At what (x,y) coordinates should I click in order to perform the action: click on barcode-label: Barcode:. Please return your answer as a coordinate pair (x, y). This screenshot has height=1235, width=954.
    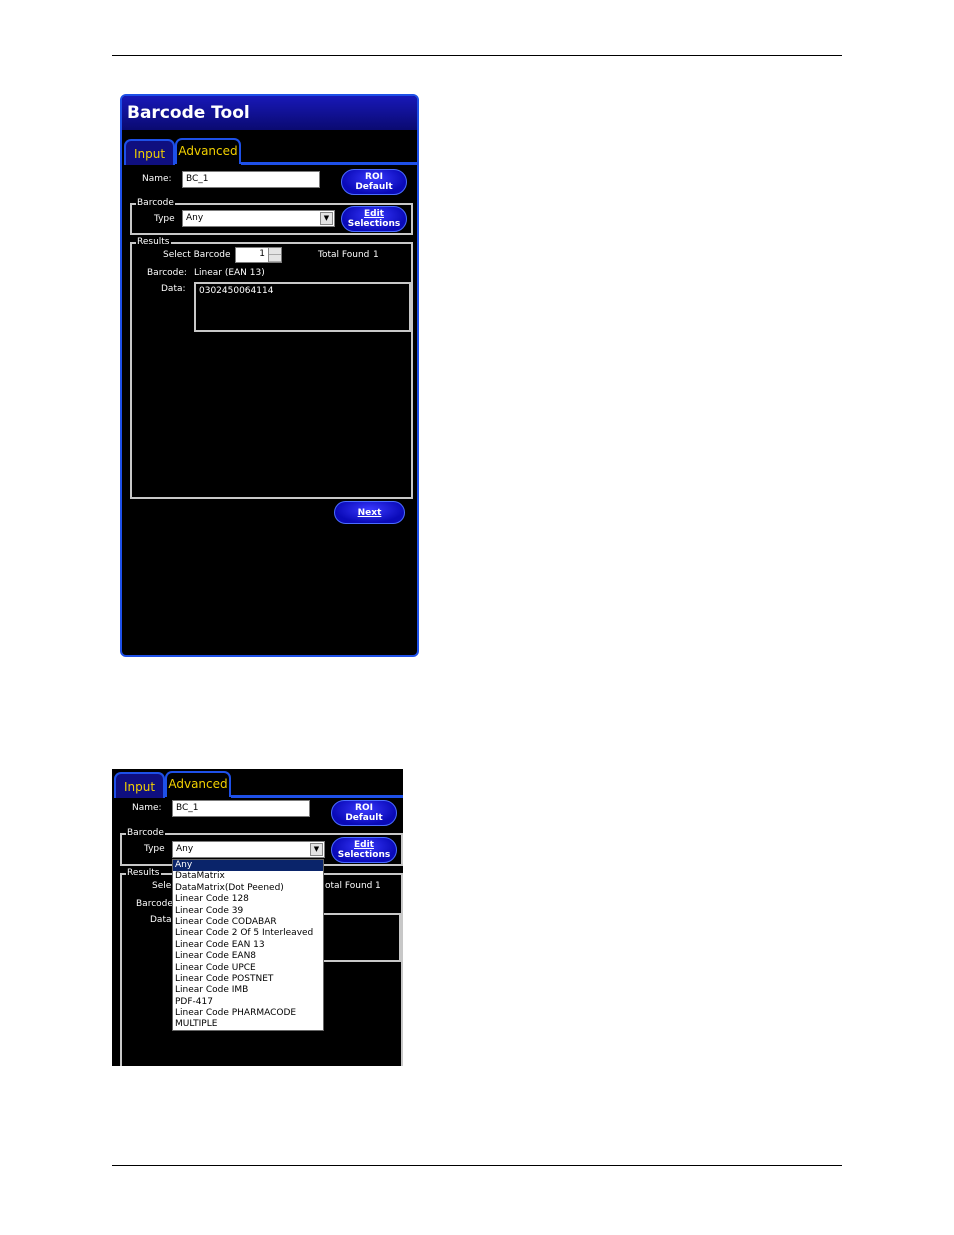
    Looking at the image, I should click on (167, 273).